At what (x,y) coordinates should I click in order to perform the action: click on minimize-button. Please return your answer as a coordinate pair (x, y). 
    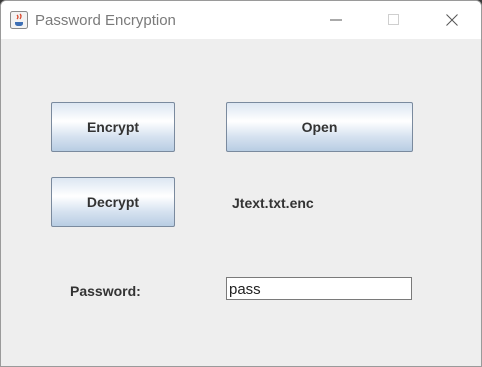
    Looking at the image, I should click on (336, 20).